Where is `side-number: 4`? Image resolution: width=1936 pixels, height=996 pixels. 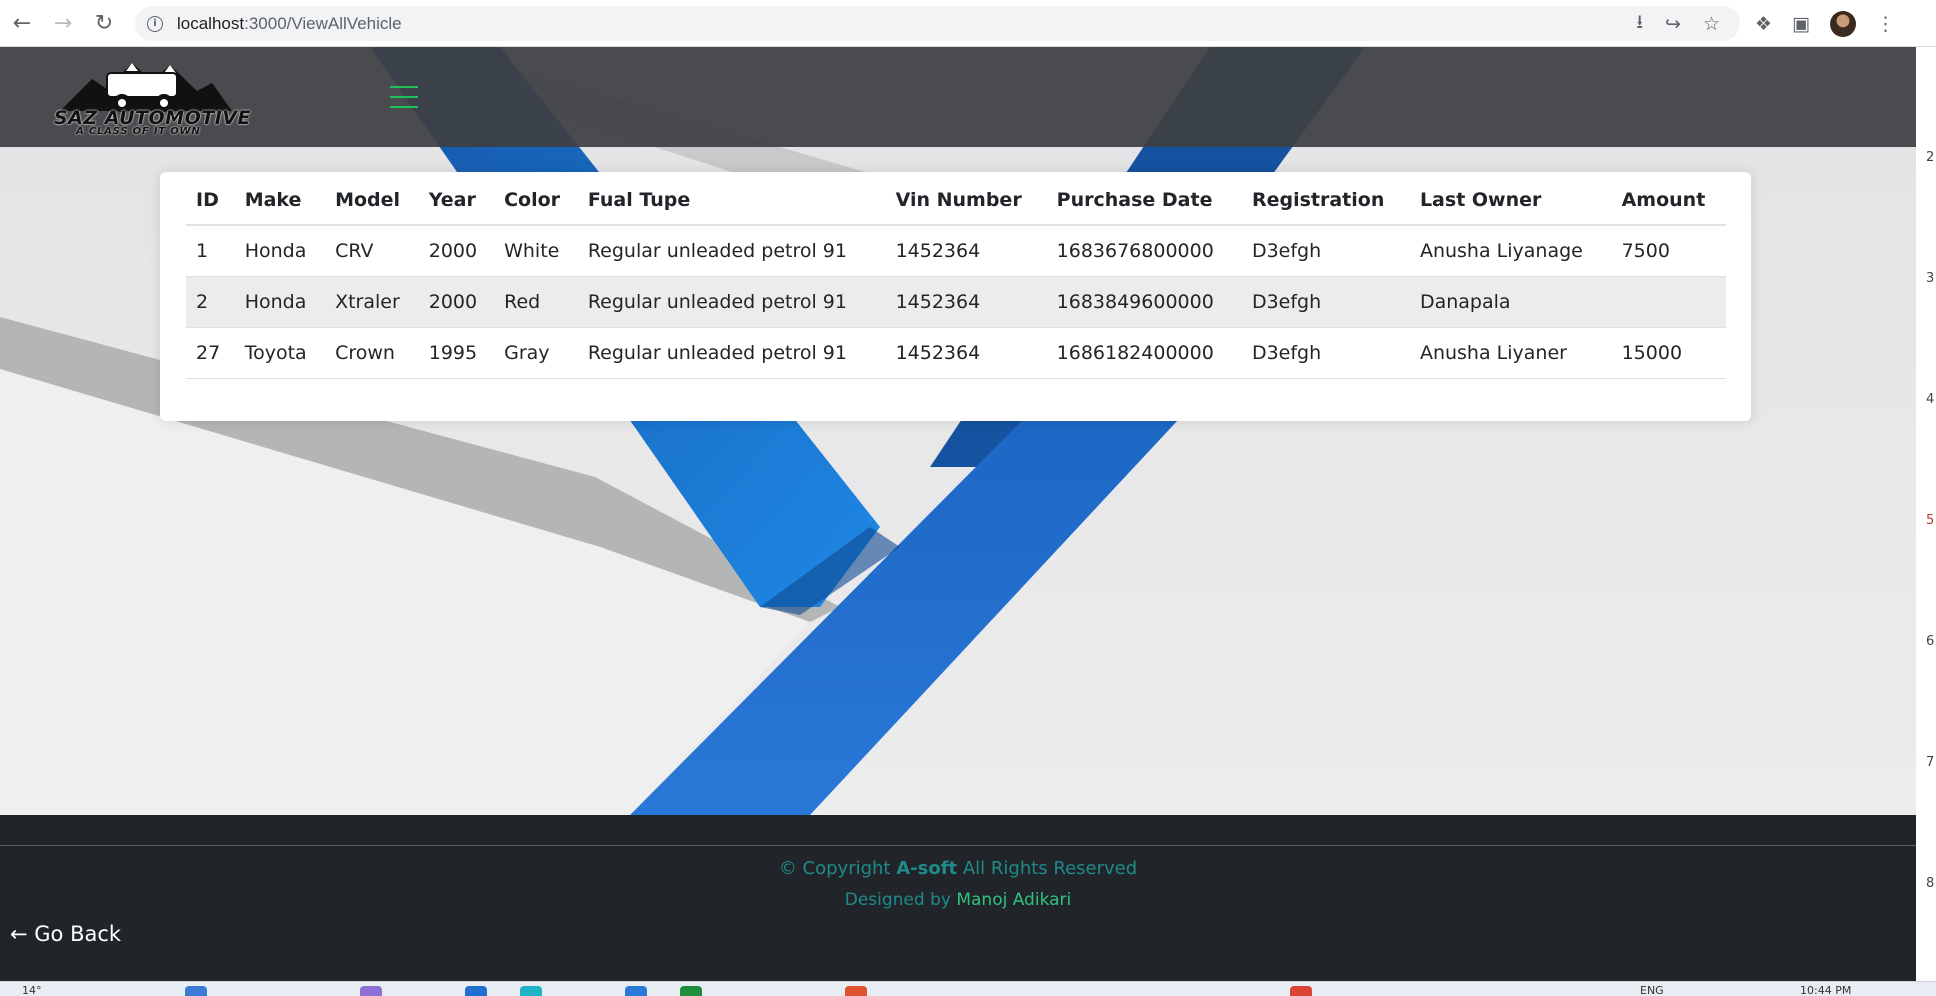
side-number: 4 is located at coordinates (1930, 399).